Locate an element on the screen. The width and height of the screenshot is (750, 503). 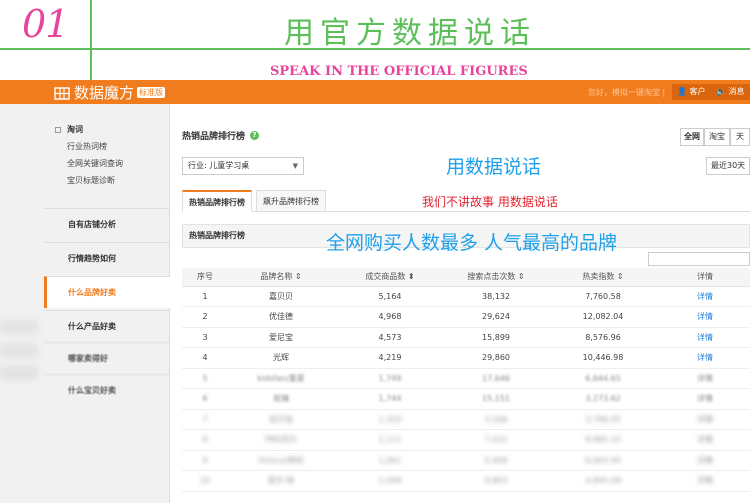
date-range-select: 最近30天 is located at coordinates (728, 166).